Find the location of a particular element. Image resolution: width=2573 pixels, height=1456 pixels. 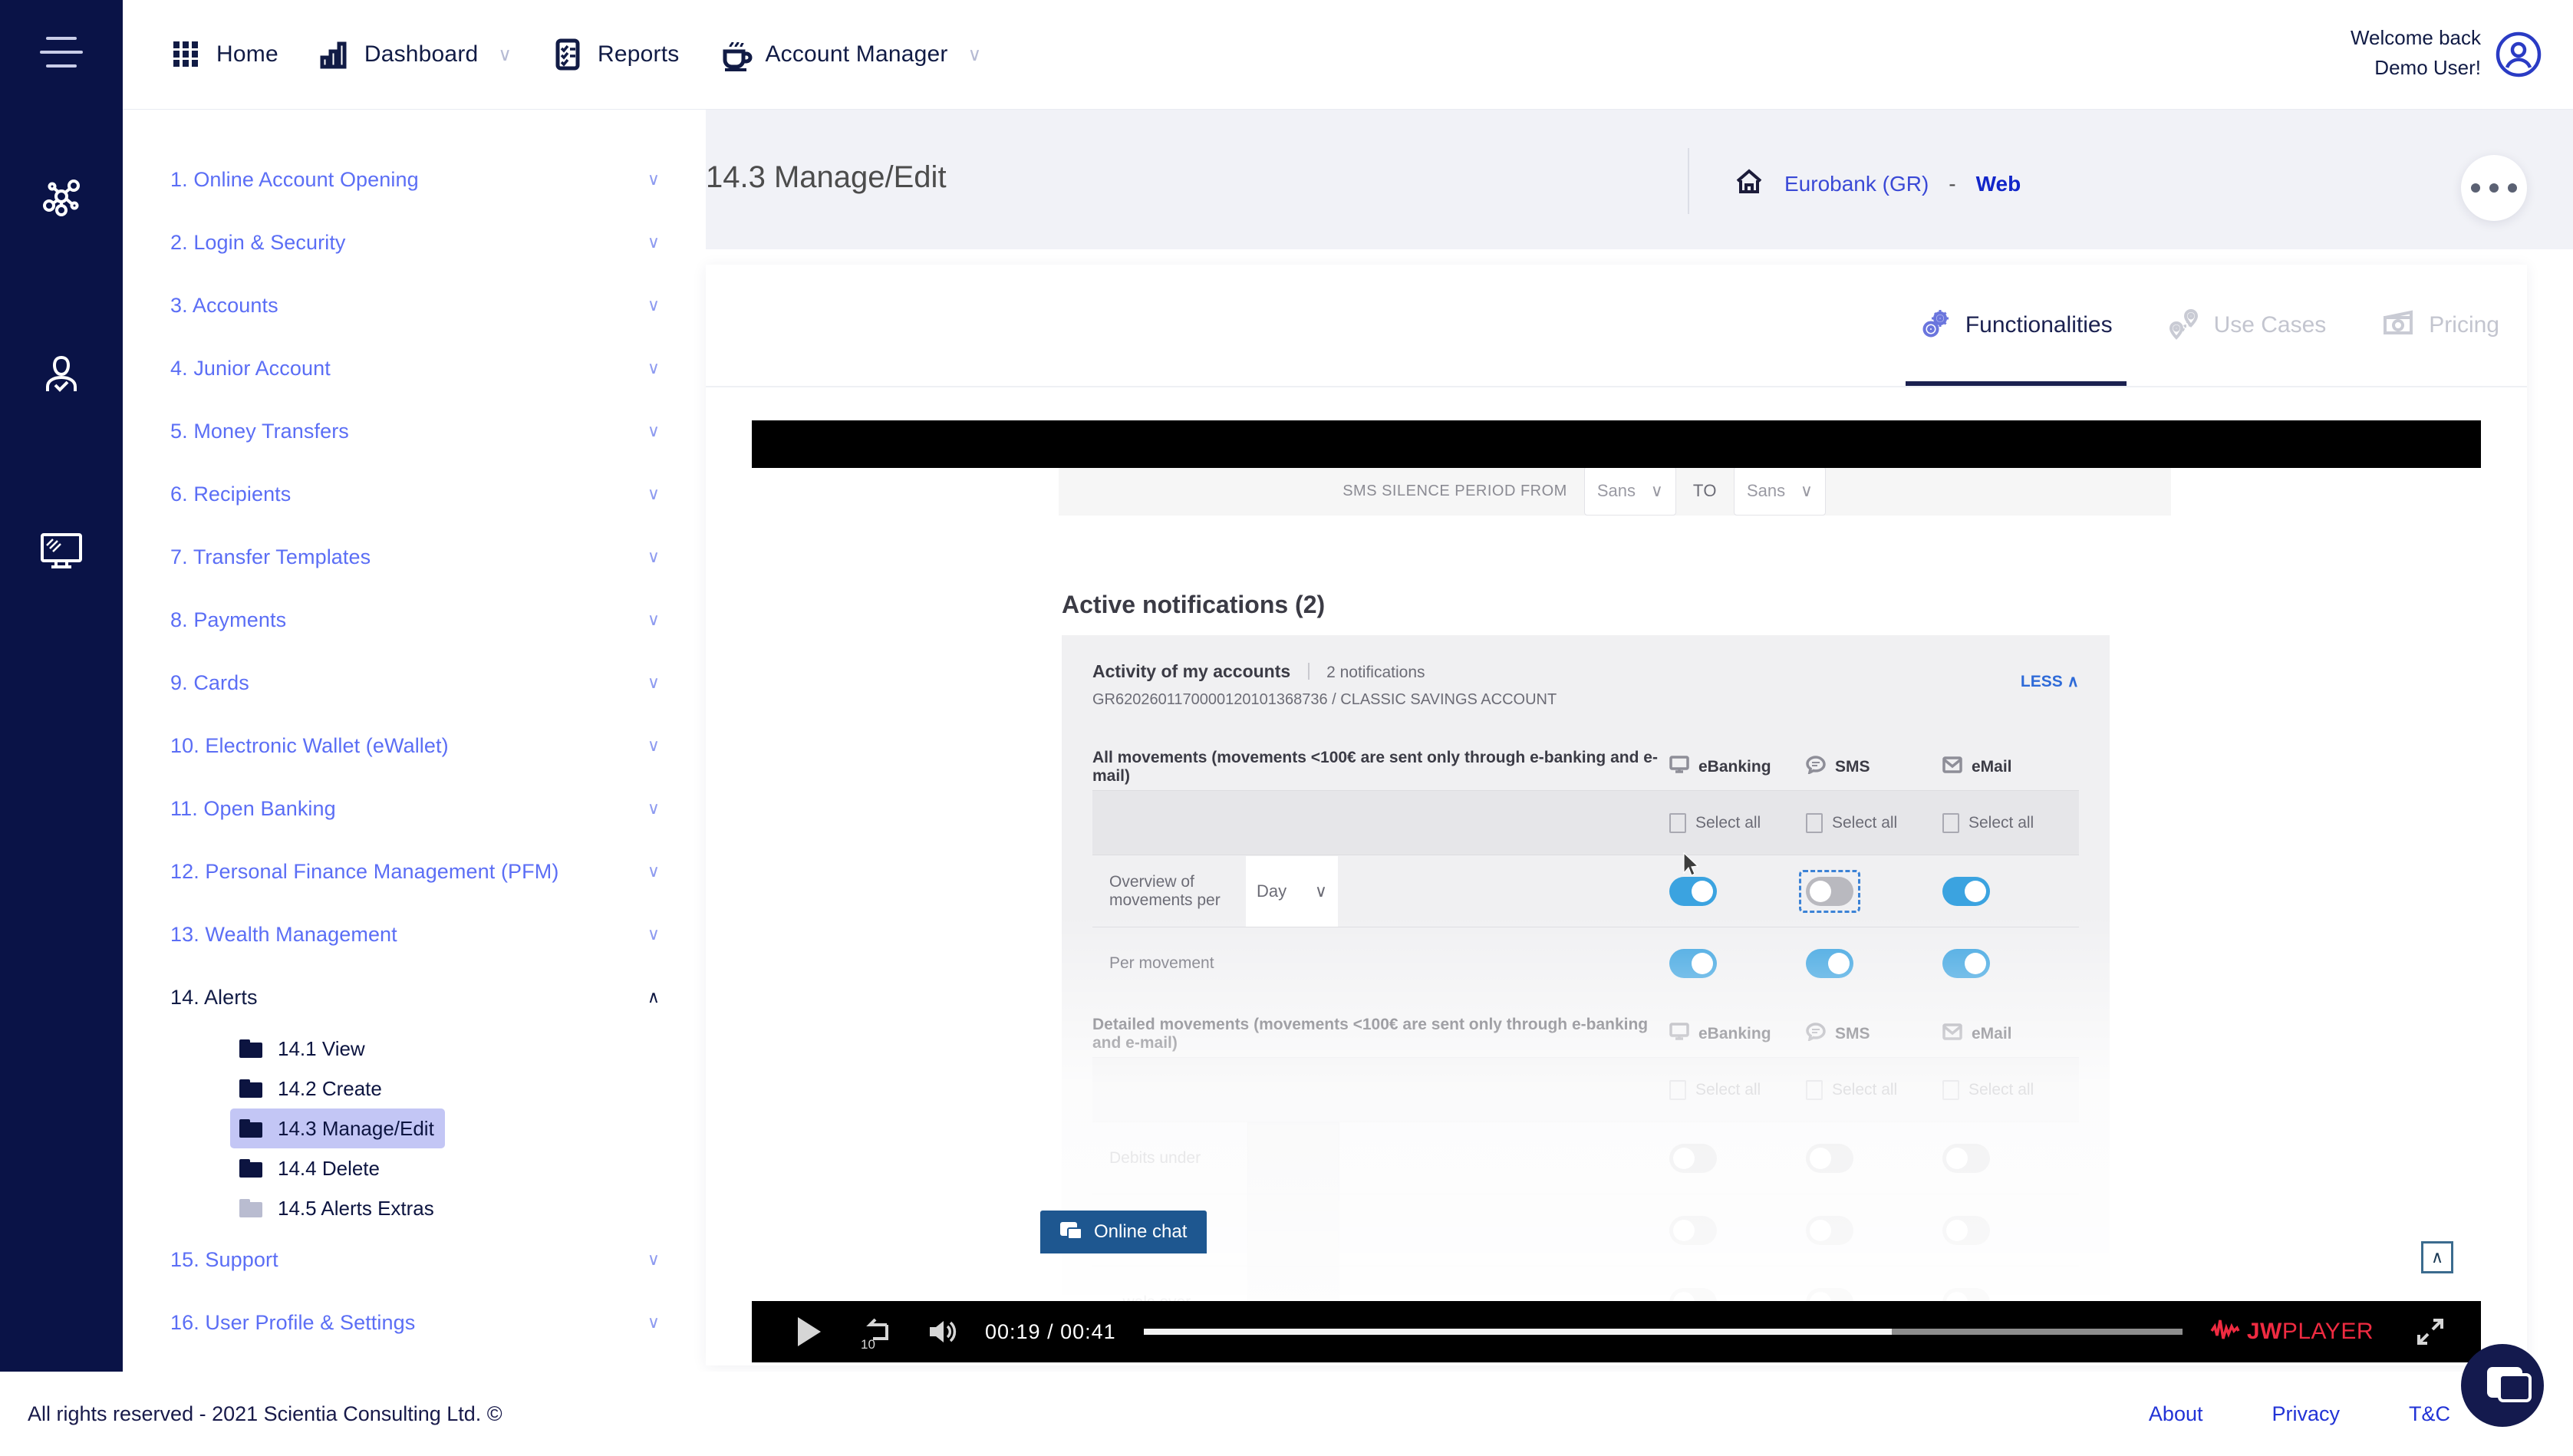

sidebar-subitem-14-3: 14.3 Manage/Edit is located at coordinates (338, 1128).